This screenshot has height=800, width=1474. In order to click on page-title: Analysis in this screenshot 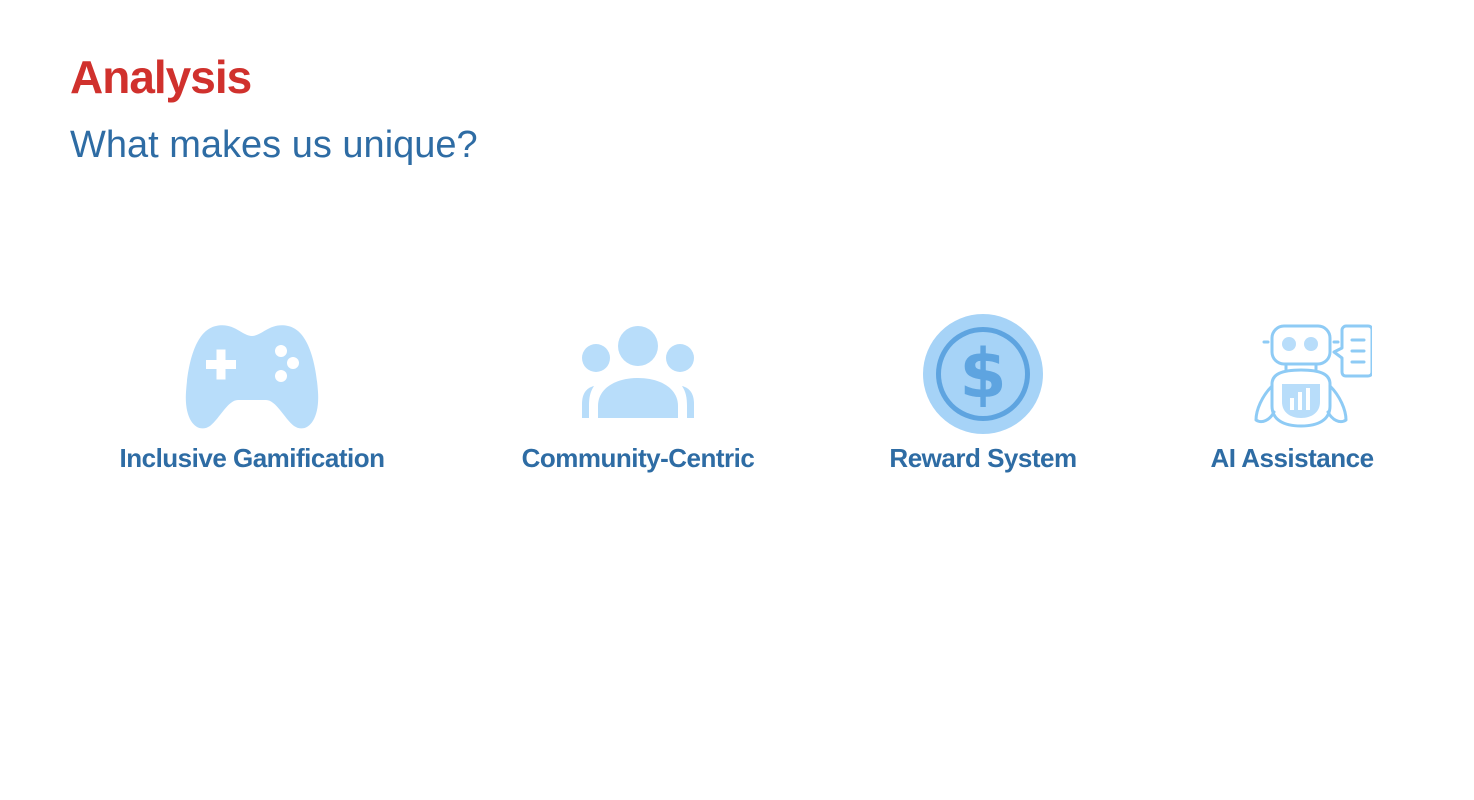, I will do `click(161, 77)`.